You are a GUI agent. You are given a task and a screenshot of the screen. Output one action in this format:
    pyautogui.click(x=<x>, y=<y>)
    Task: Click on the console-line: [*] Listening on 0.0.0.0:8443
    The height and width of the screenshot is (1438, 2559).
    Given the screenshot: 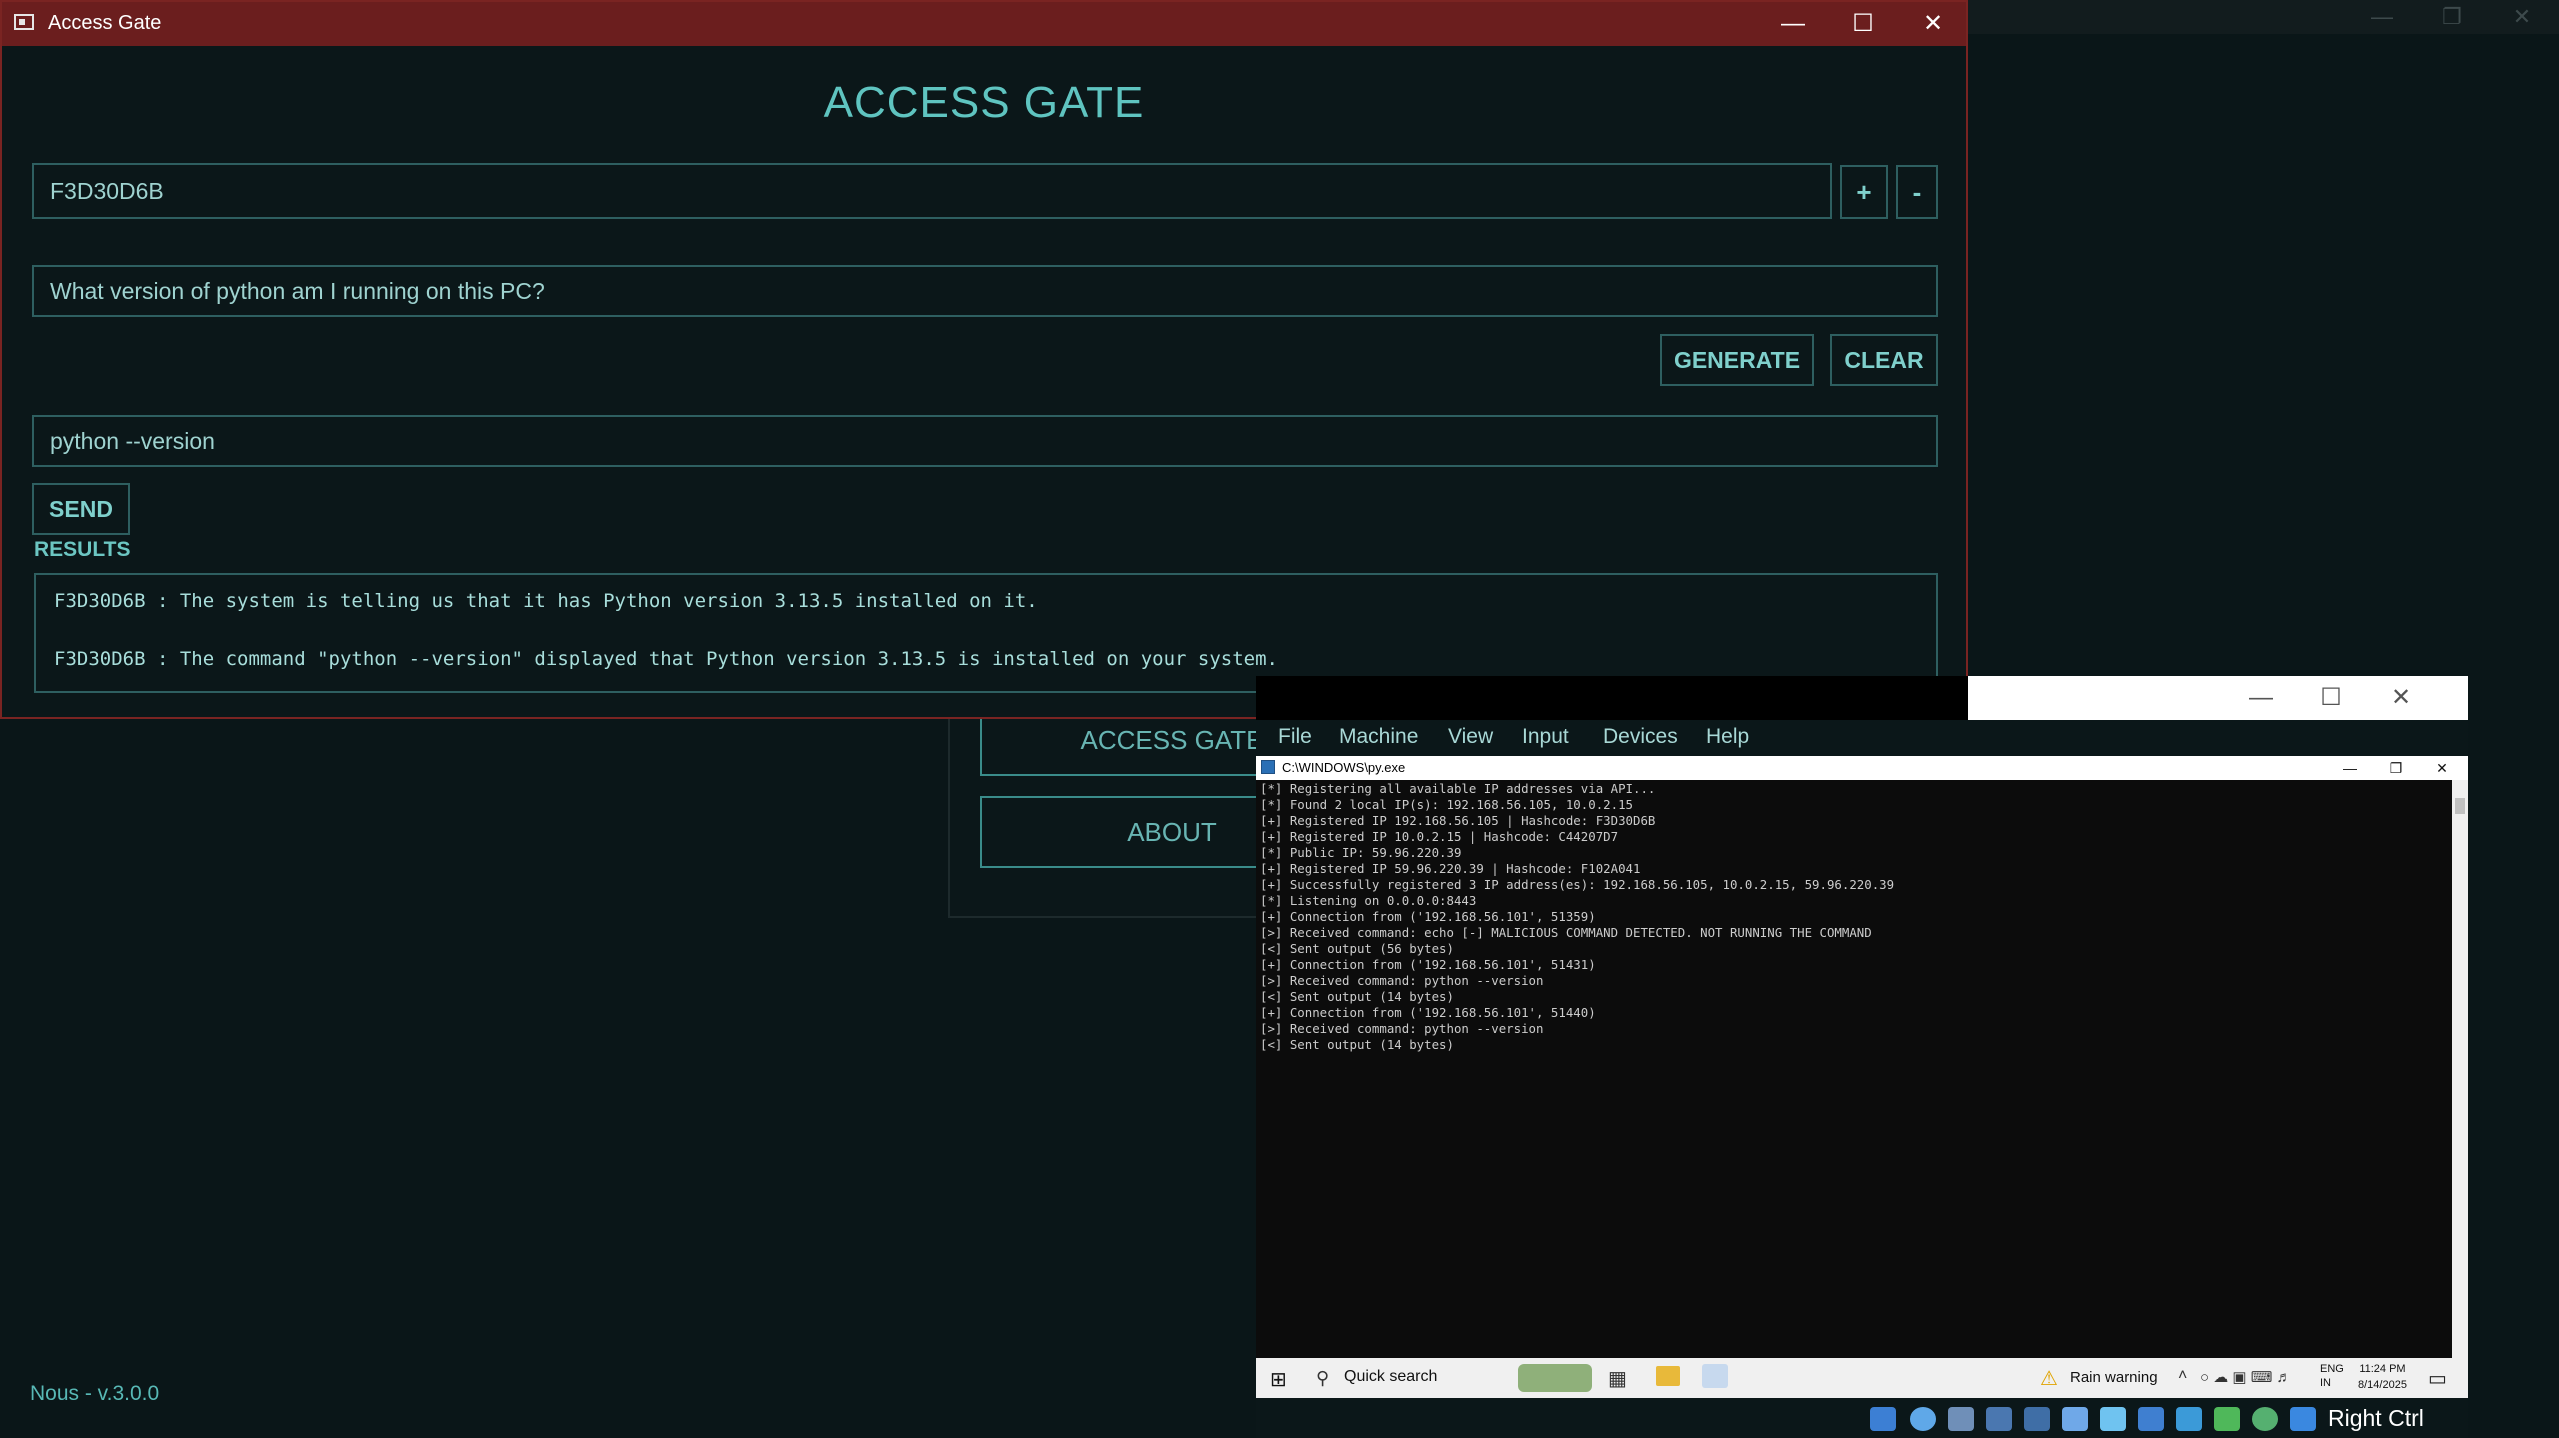 What is the action you would take?
    pyautogui.click(x=1368, y=900)
    